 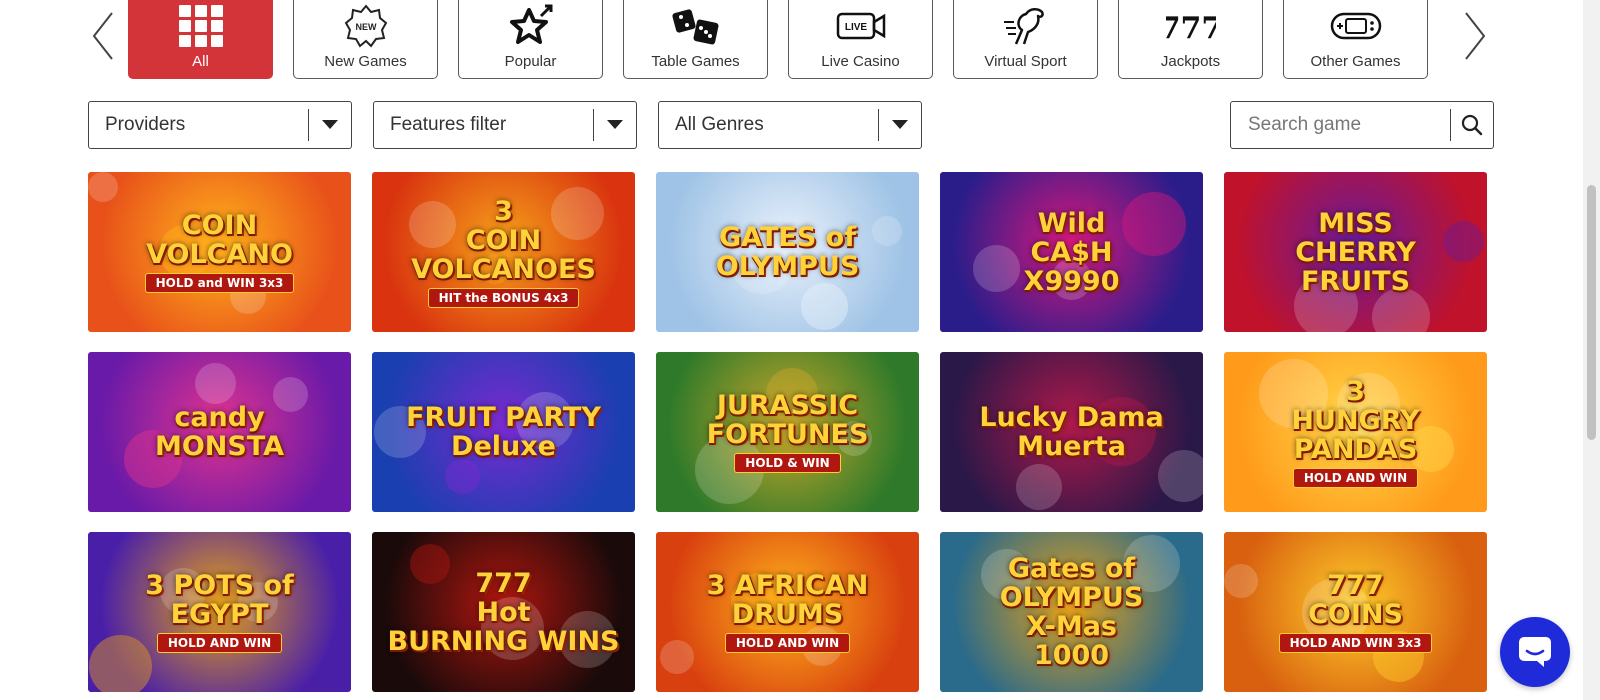 I want to click on categories-prev-arrow, so click(x=103, y=36).